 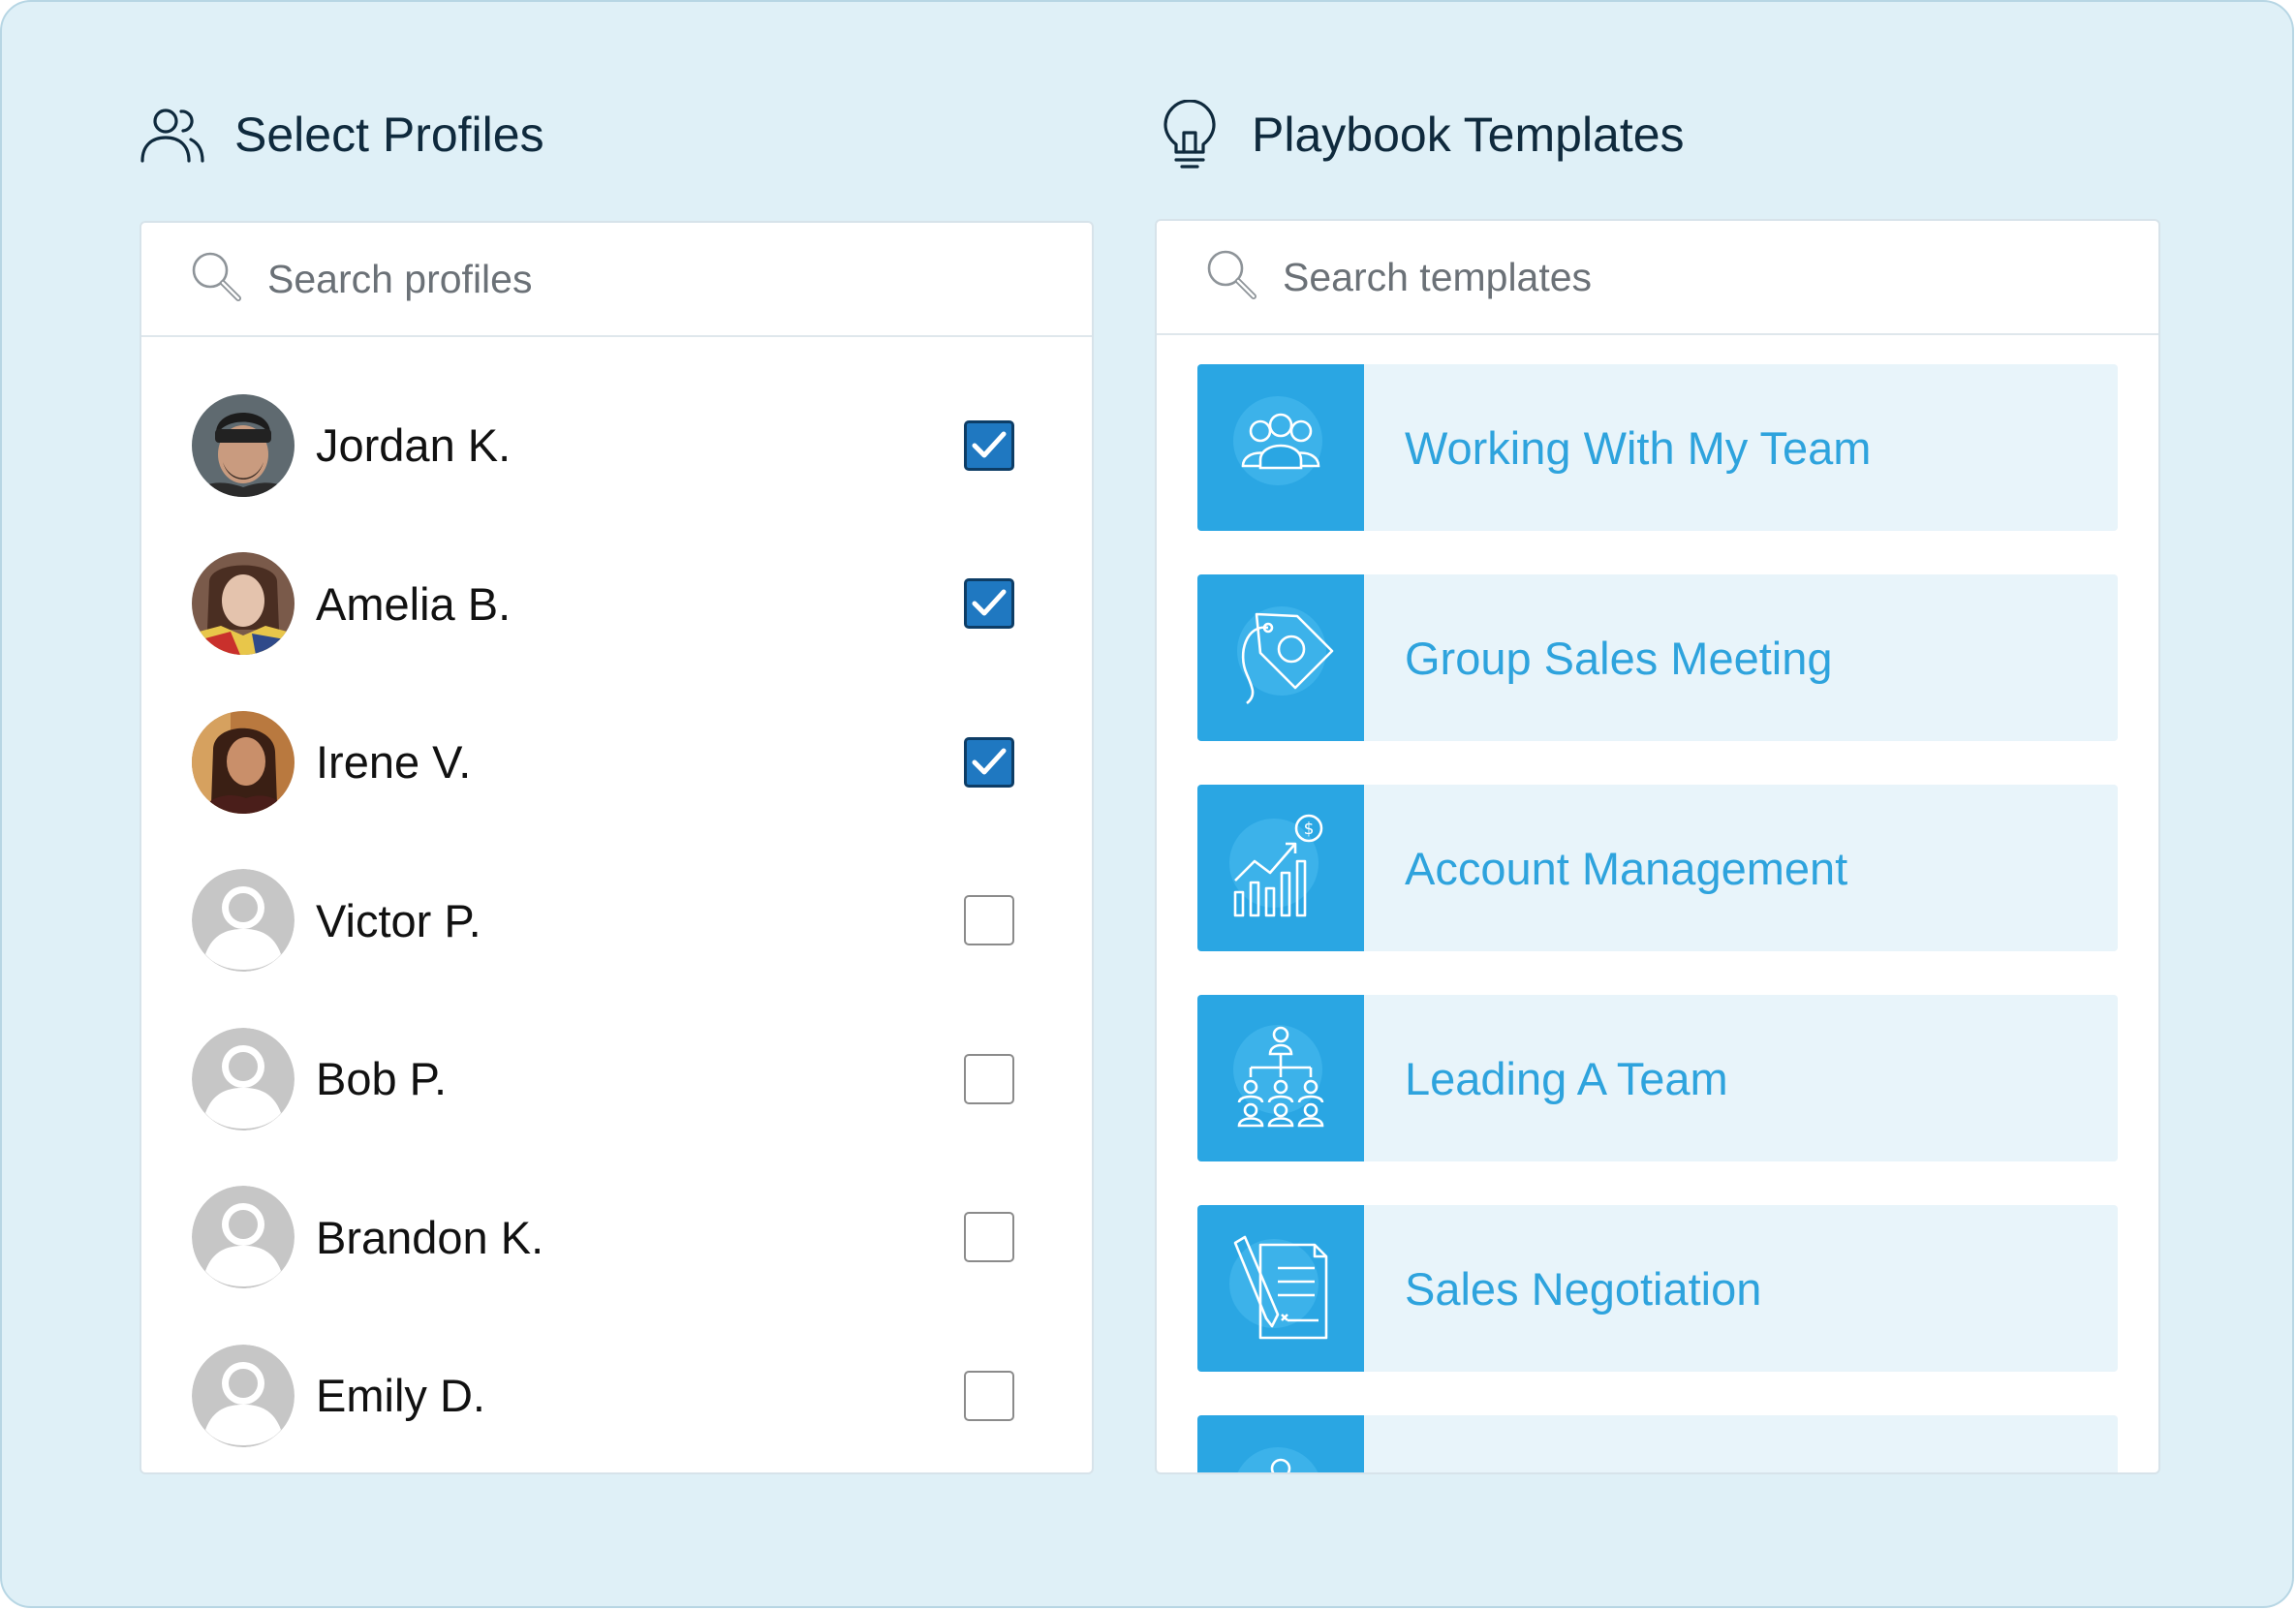 What do you see at coordinates (1626, 868) in the screenshot?
I see `template-title: Account Management` at bounding box center [1626, 868].